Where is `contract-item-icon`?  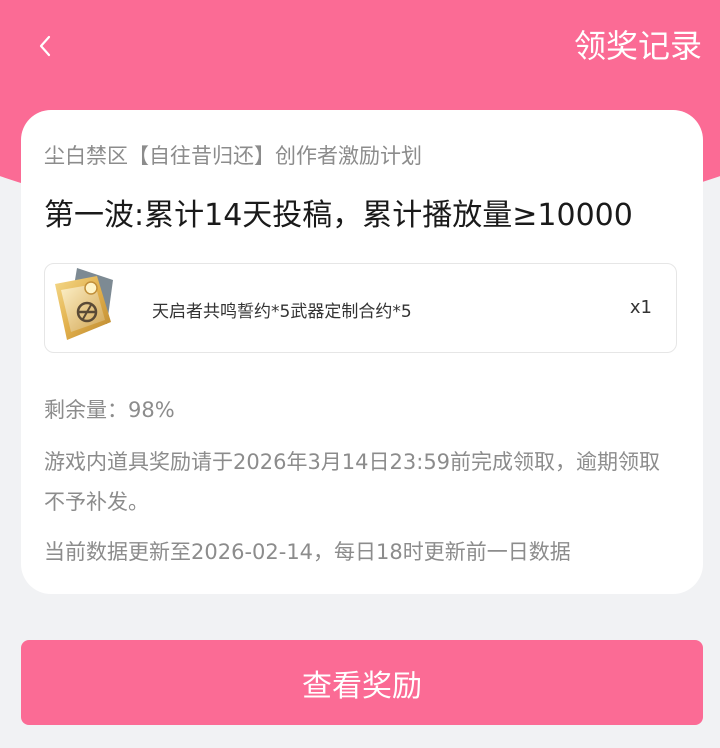
contract-item-icon is located at coordinates (84, 304).